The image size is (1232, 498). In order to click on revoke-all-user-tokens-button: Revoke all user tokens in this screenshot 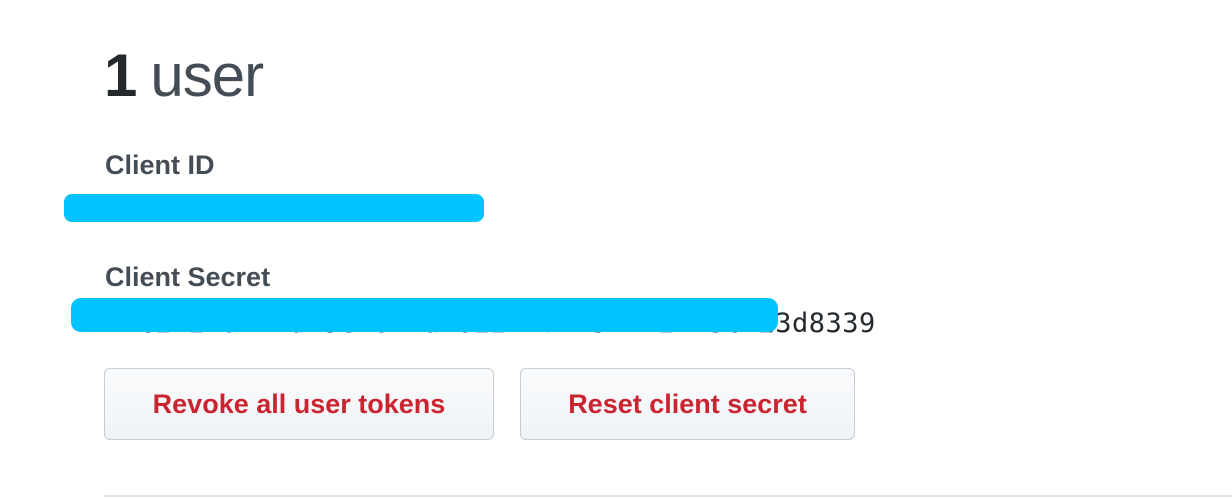, I will do `click(299, 404)`.